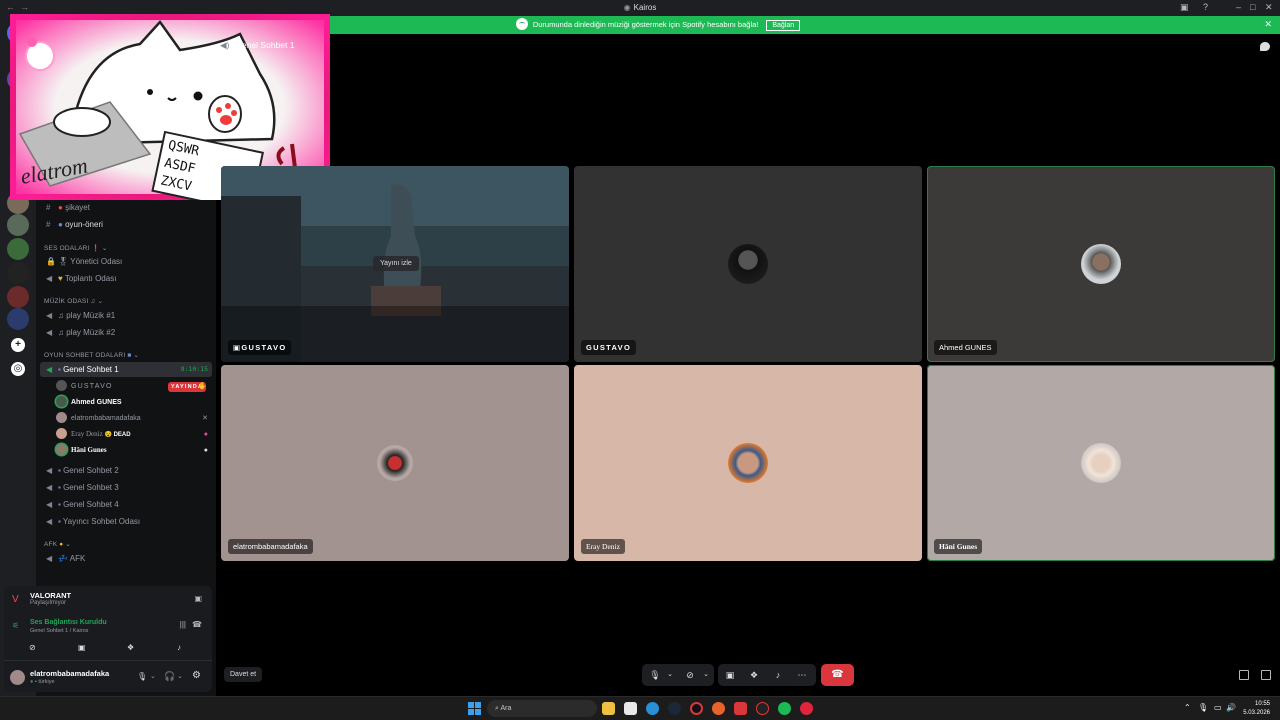  I want to click on voice-channel-yayinci: ◀ ▪ Yayıncı Sohbet Odası, so click(126, 521).